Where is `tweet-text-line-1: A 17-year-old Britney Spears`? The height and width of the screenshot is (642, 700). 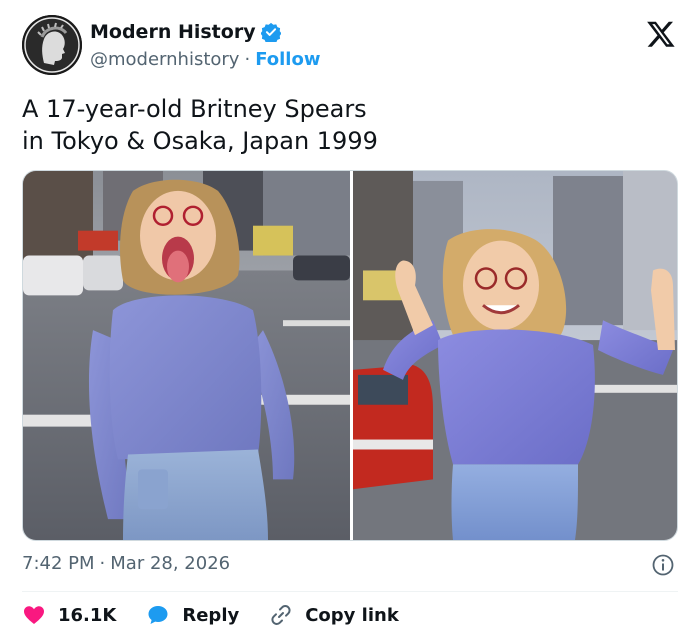
tweet-text-line-1: A 17-year-old Britney Spears is located at coordinates (194, 109).